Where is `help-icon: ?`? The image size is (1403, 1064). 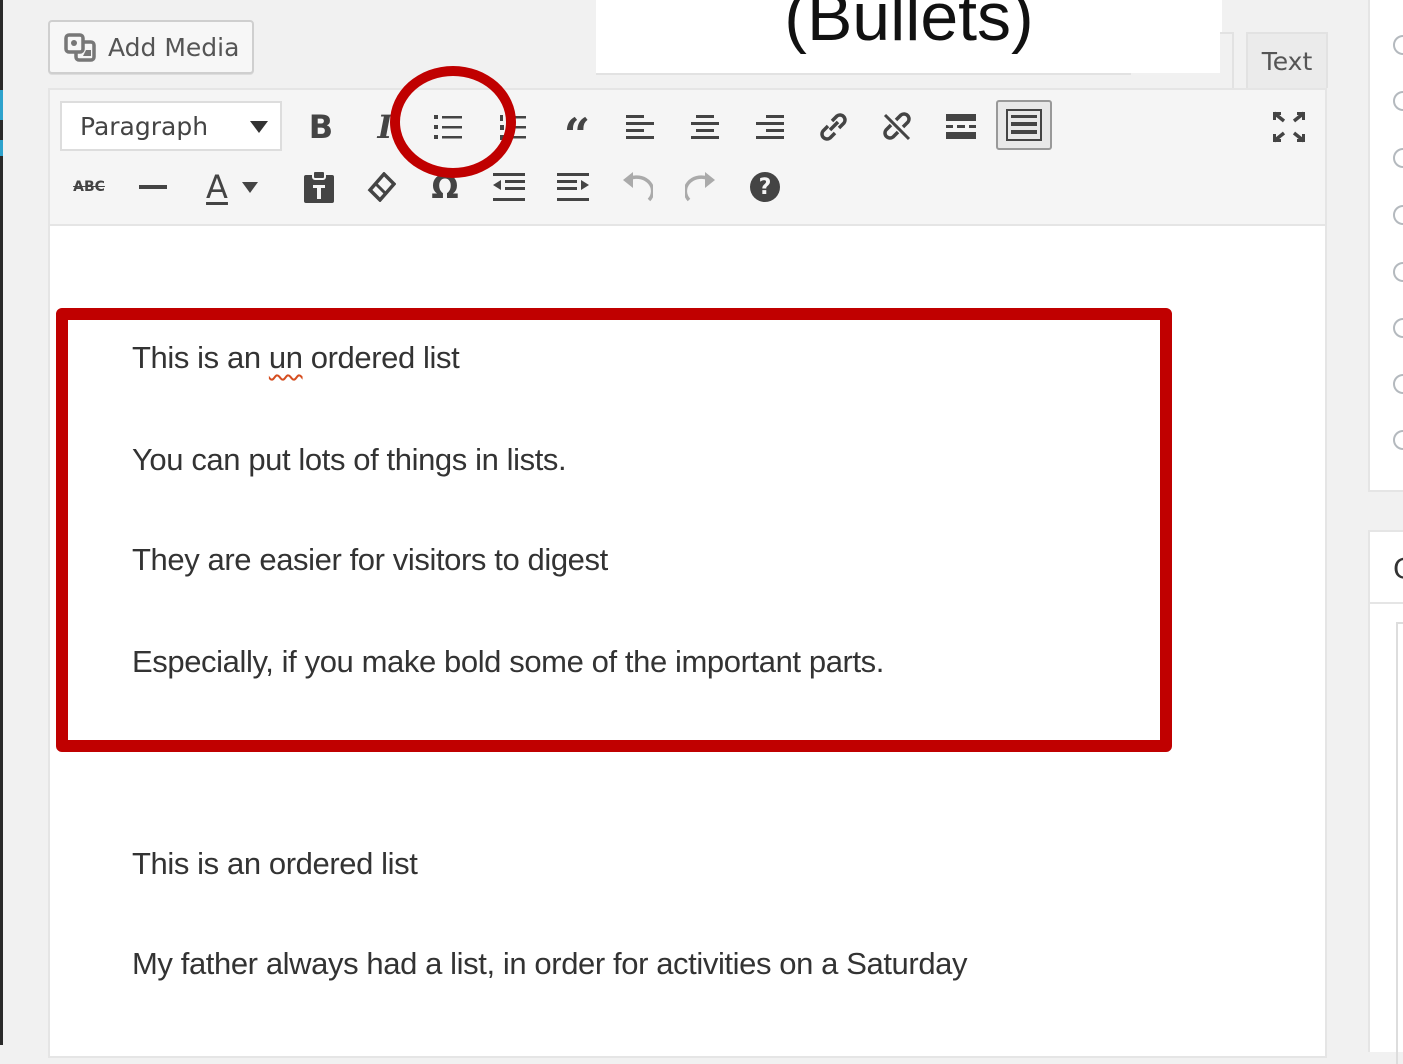
help-icon: ? is located at coordinates (765, 187).